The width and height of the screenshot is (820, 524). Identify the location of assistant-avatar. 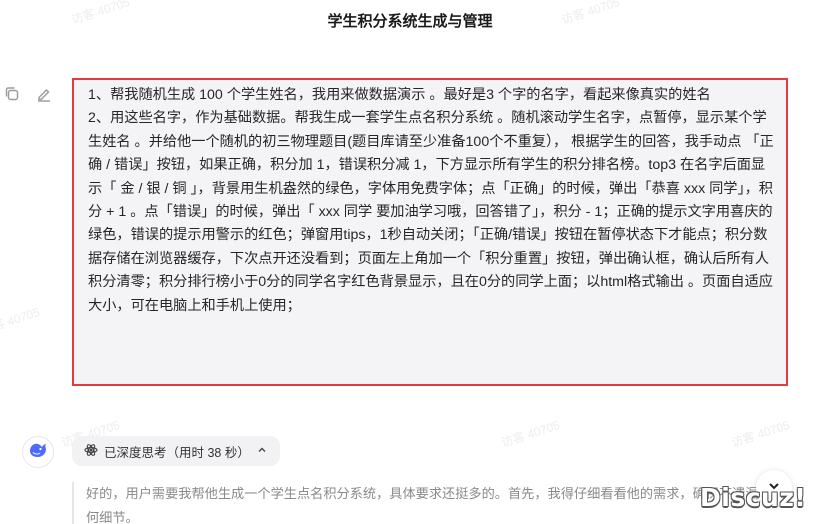
(38, 452).